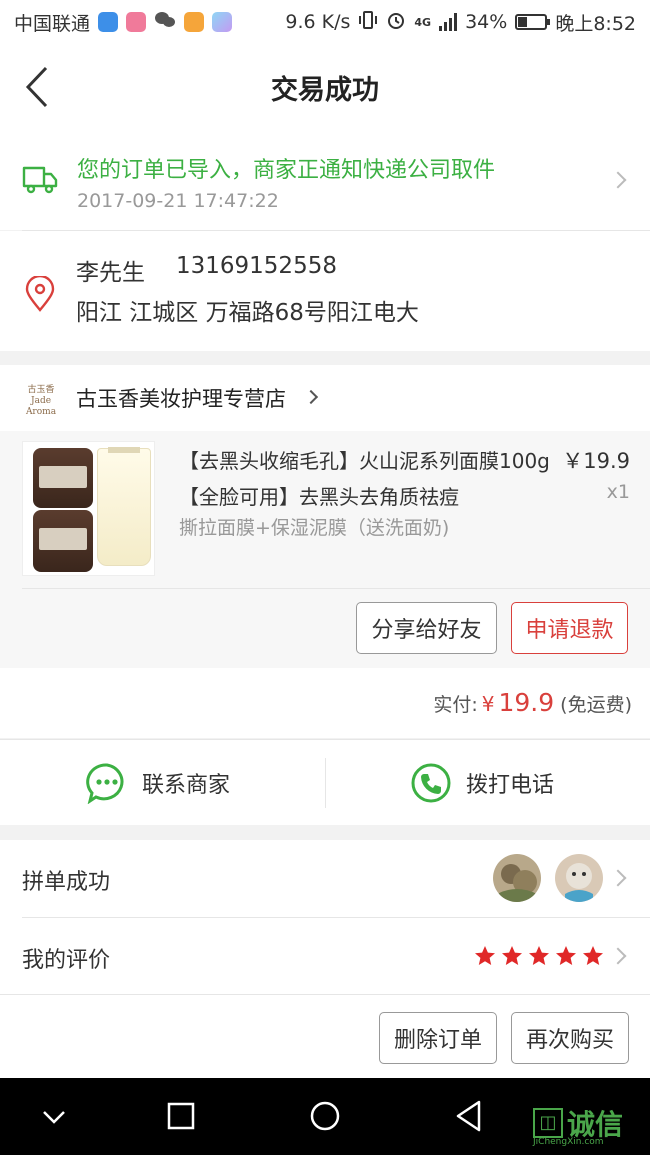 This screenshot has height=1155, width=650. I want to click on contact-bar: 联系商家 拨打电话, so click(325, 782).